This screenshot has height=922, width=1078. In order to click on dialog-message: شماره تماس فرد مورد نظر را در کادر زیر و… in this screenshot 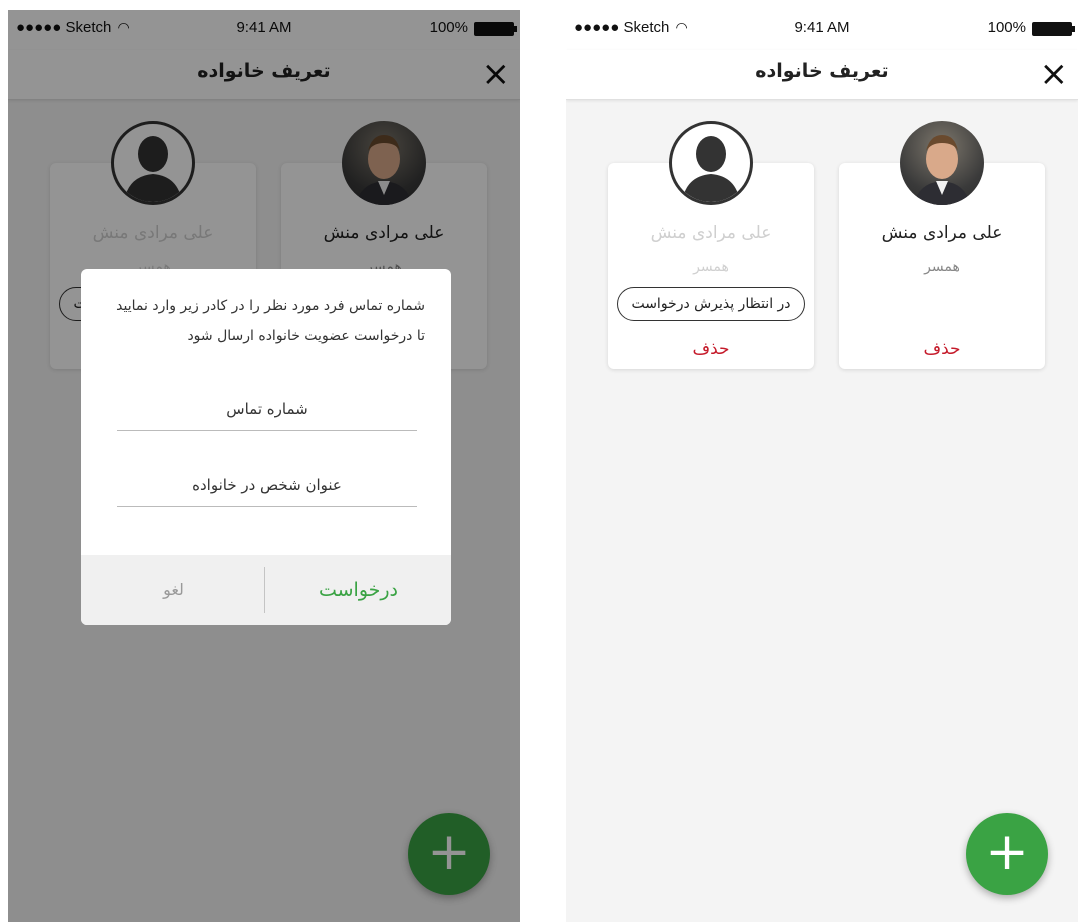, I will do `click(270, 321)`.